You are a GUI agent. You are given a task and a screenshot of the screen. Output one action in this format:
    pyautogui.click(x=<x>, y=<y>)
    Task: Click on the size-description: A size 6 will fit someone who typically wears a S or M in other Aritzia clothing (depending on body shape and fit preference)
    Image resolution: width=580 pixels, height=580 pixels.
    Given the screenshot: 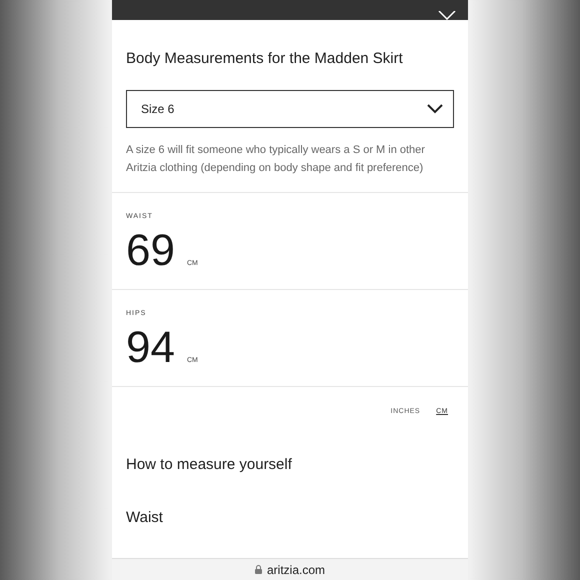 What is the action you would take?
    pyautogui.click(x=276, y=159)
    